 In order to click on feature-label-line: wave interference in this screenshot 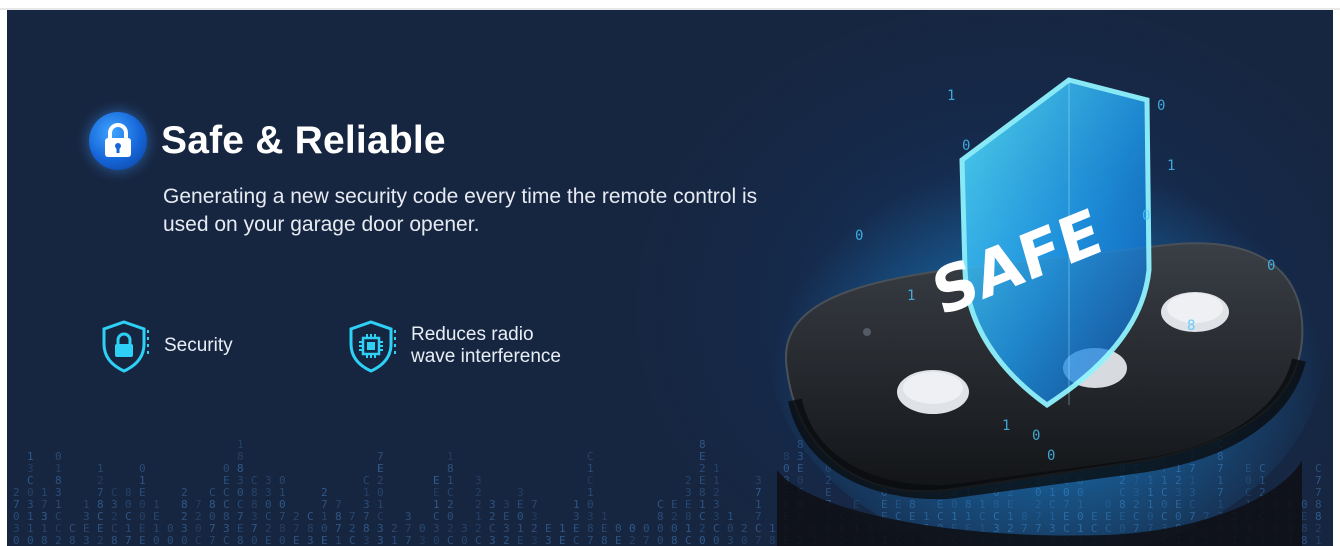, I will do `click(486, 356)`.